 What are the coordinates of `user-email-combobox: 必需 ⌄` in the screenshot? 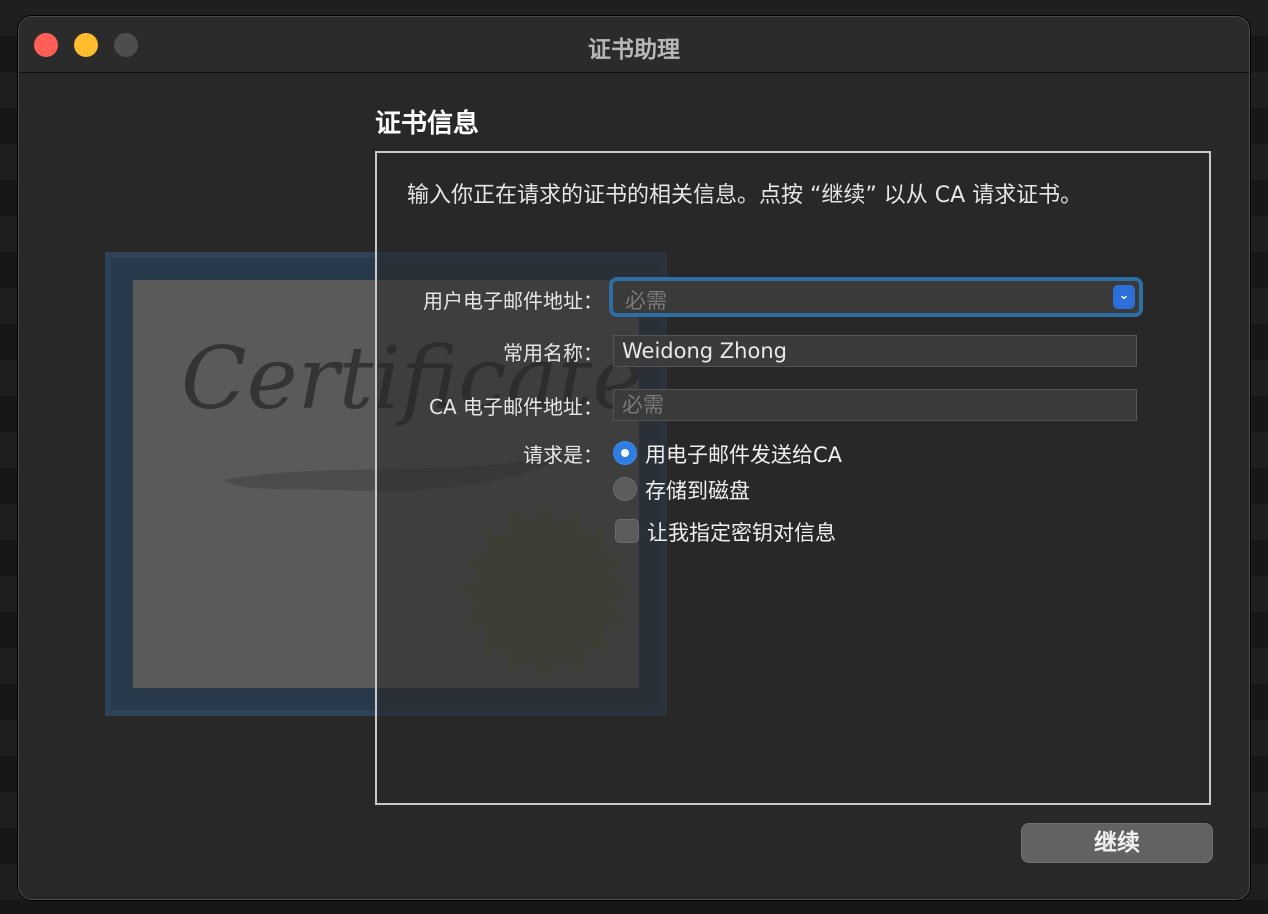 It's located at (876, 297).